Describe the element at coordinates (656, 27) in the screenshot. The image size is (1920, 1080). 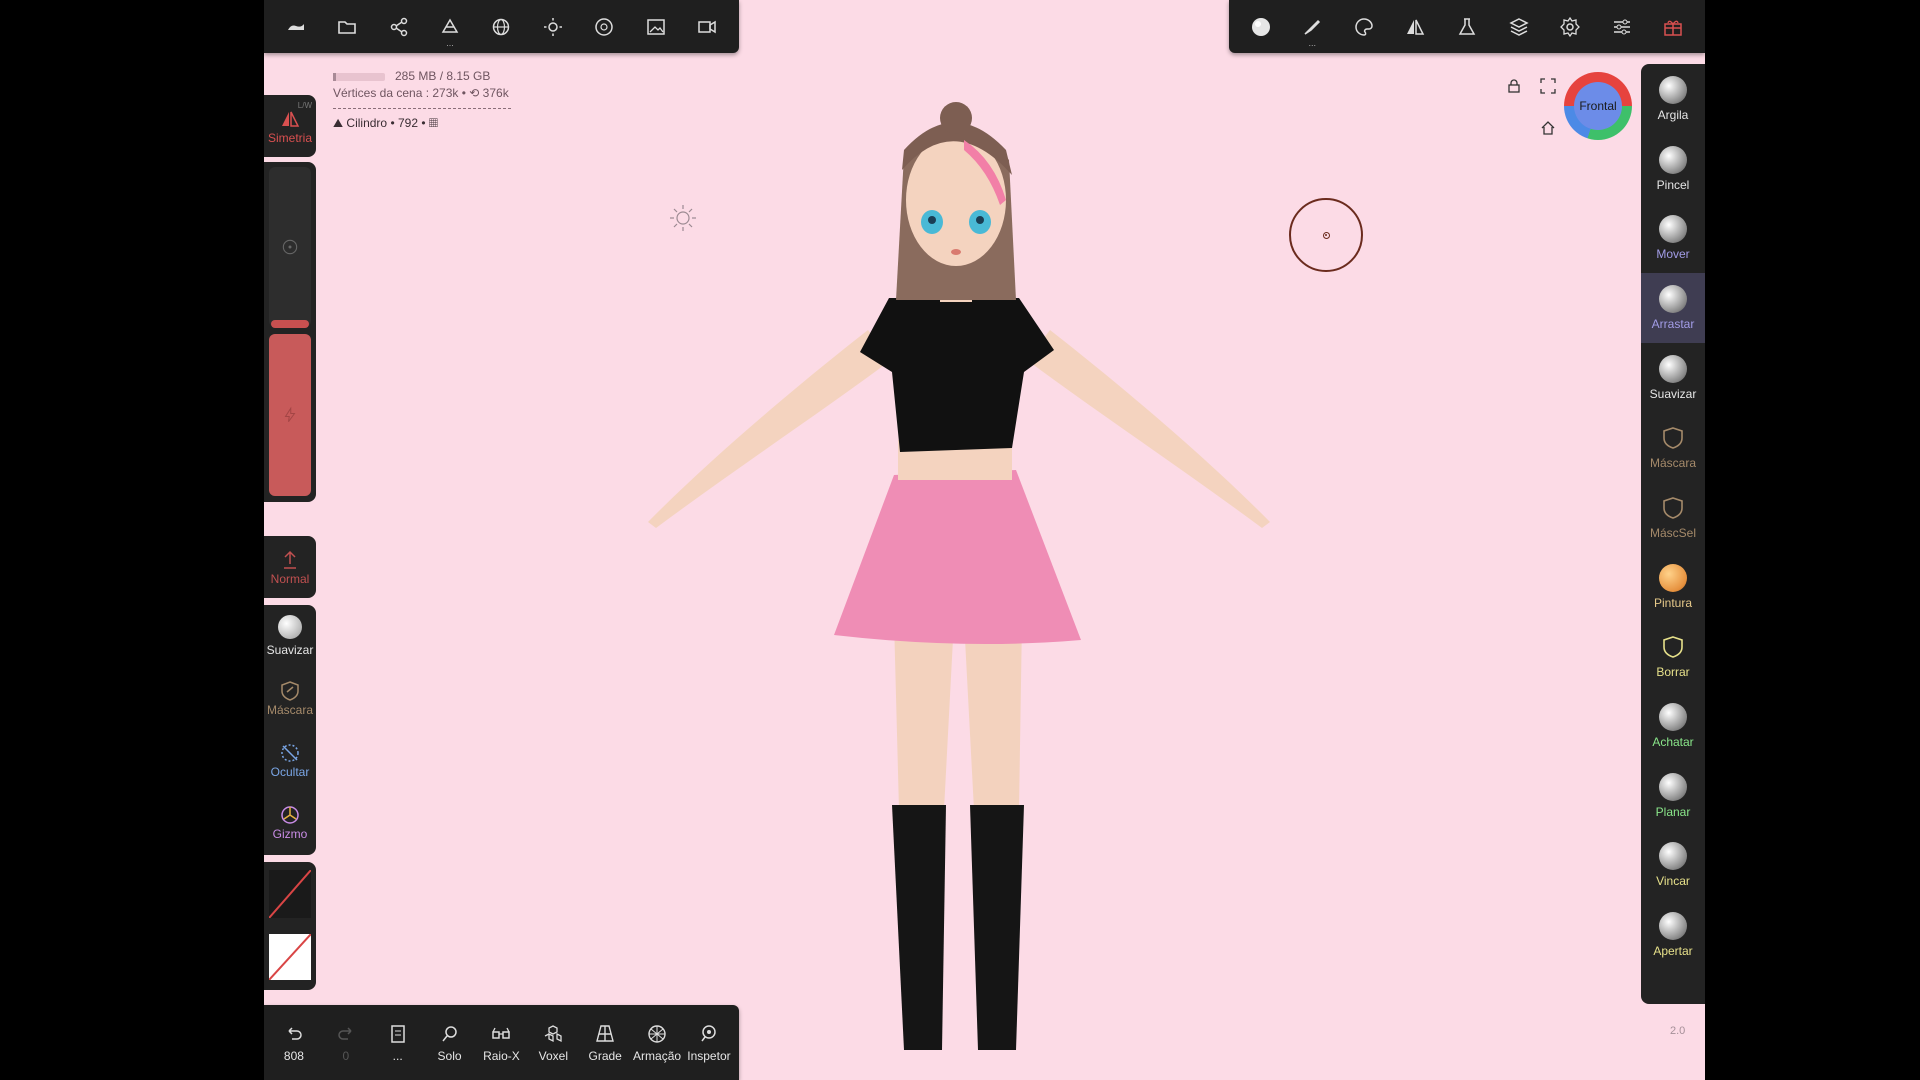
I see `image-icon` at that location.